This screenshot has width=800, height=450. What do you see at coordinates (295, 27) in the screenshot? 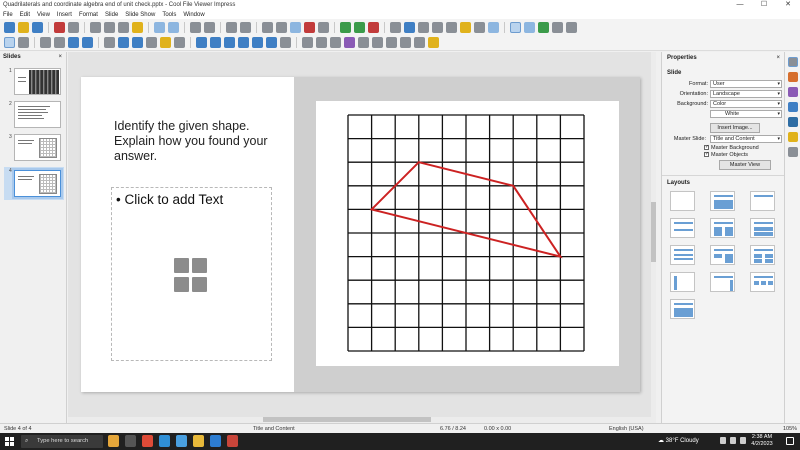
I see `new-slide-icon` at bounding box center [295, 27].